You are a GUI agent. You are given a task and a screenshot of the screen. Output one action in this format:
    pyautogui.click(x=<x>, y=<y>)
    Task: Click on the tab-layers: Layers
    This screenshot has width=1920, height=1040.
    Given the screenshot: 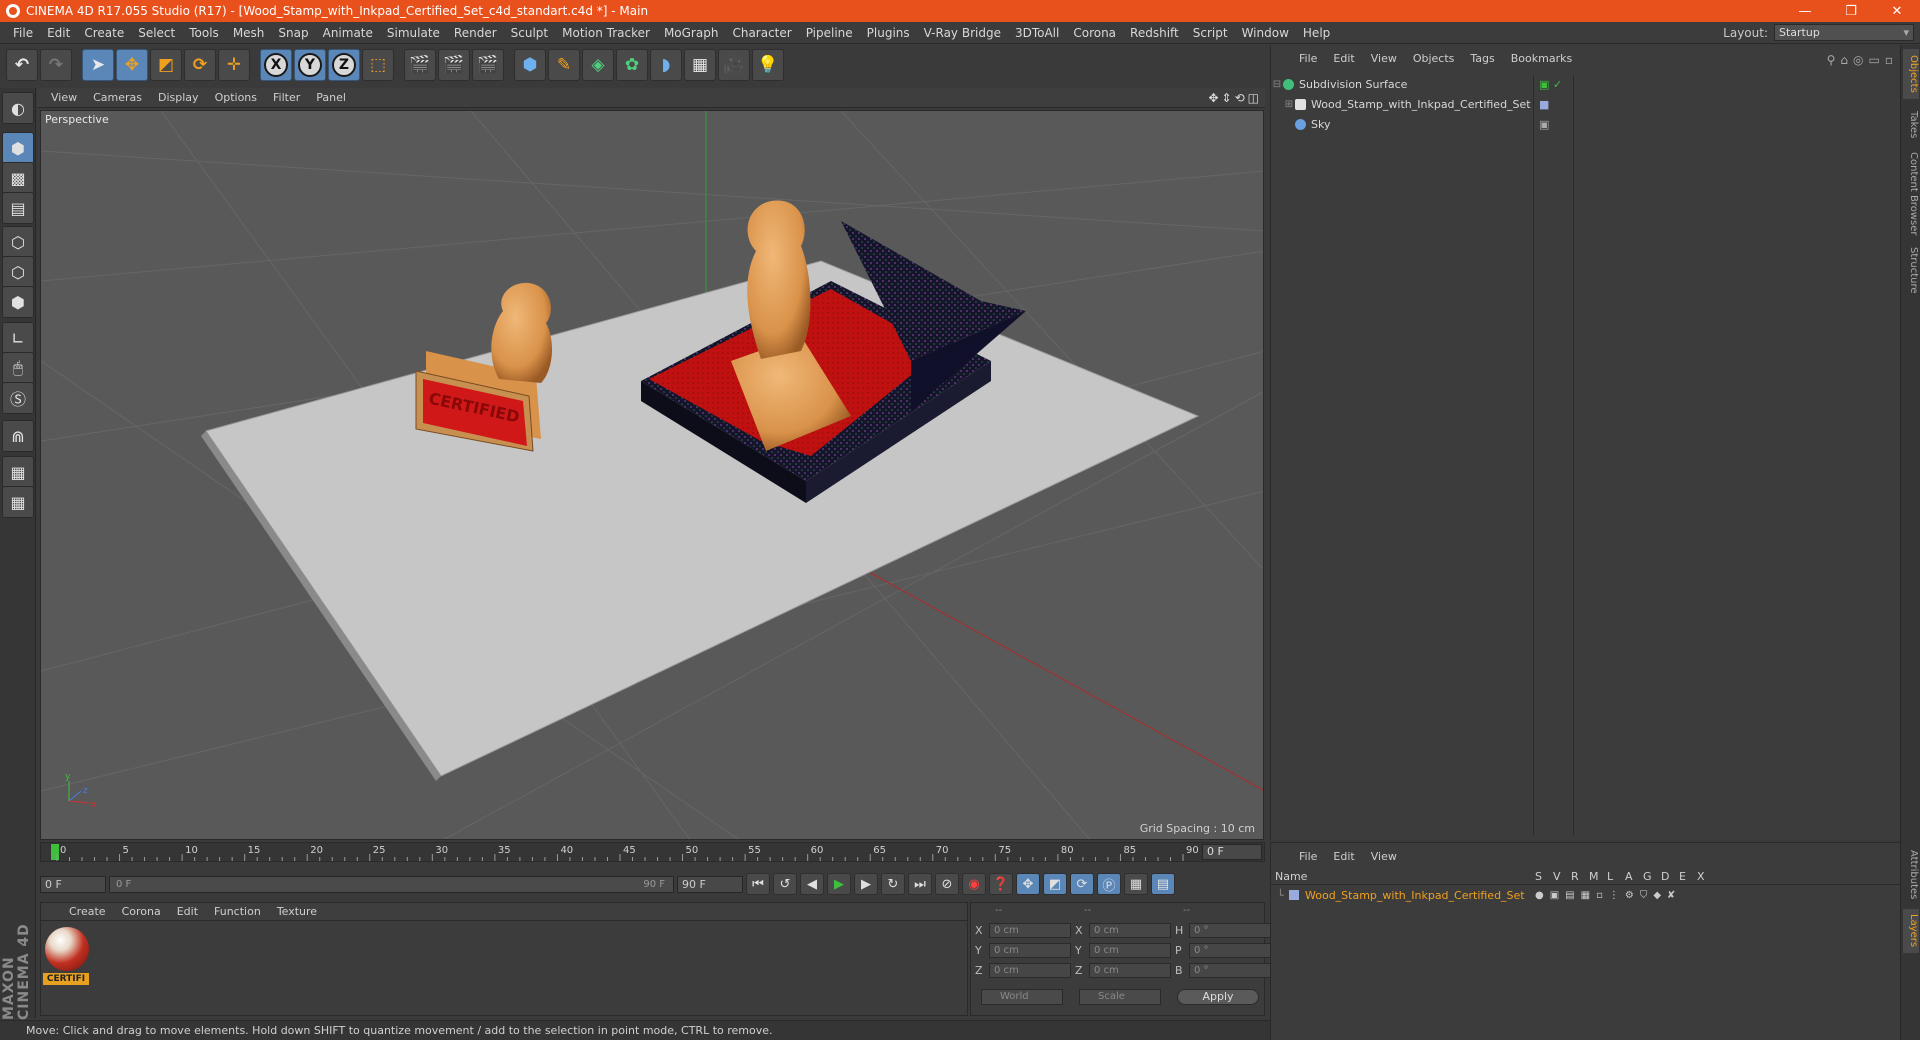 What is the action you would take?
    pyautogui.click(x=1911, y=931)
    